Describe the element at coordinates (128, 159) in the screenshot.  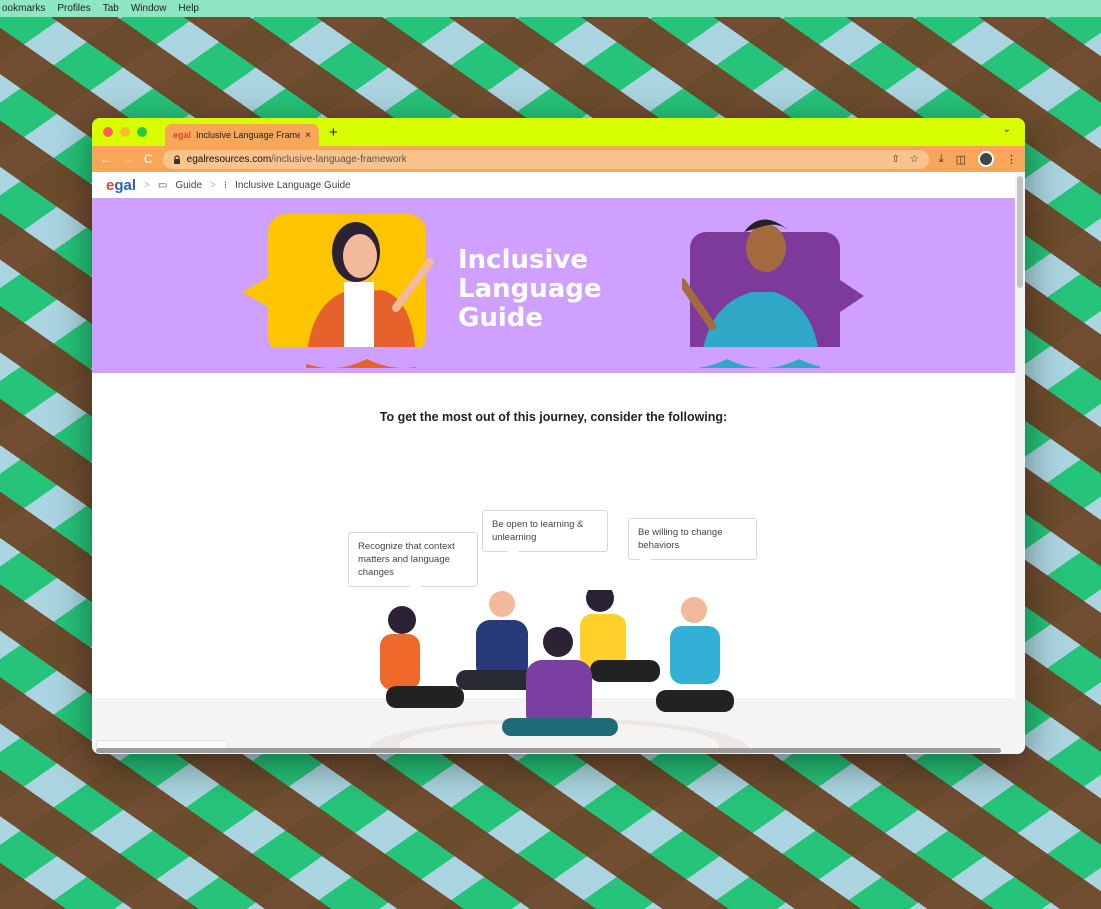
I see `forward-button: →` at that location.